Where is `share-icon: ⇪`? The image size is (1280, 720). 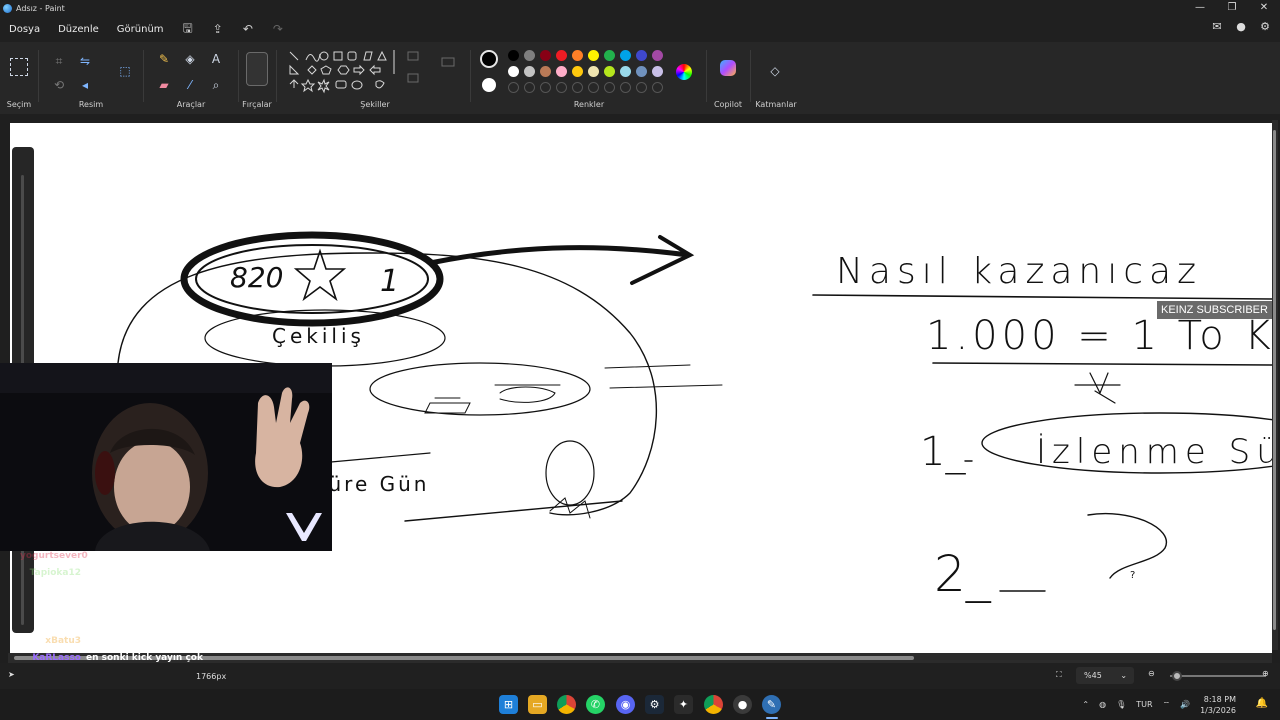
share-icon: ⇪ is located at coordinates (218, 29).